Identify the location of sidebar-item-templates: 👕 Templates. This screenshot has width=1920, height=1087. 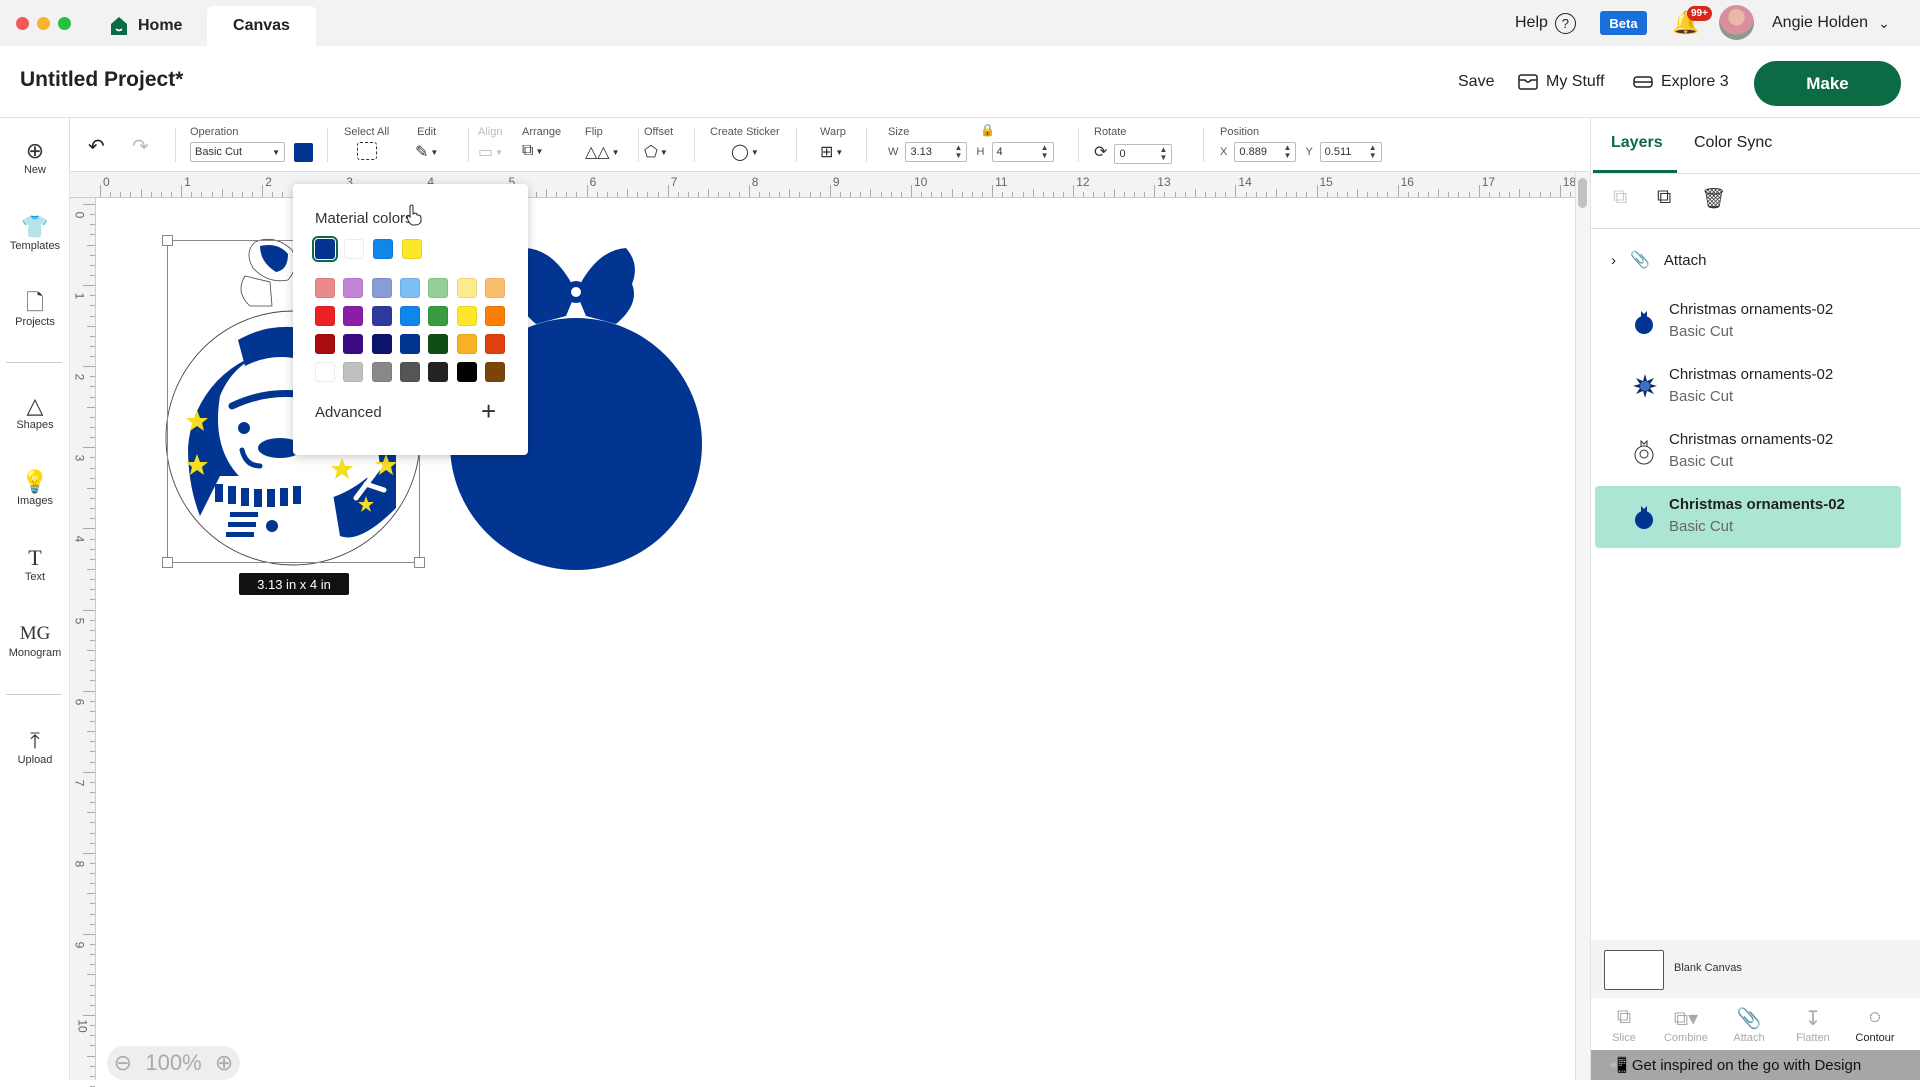
(35, 233).